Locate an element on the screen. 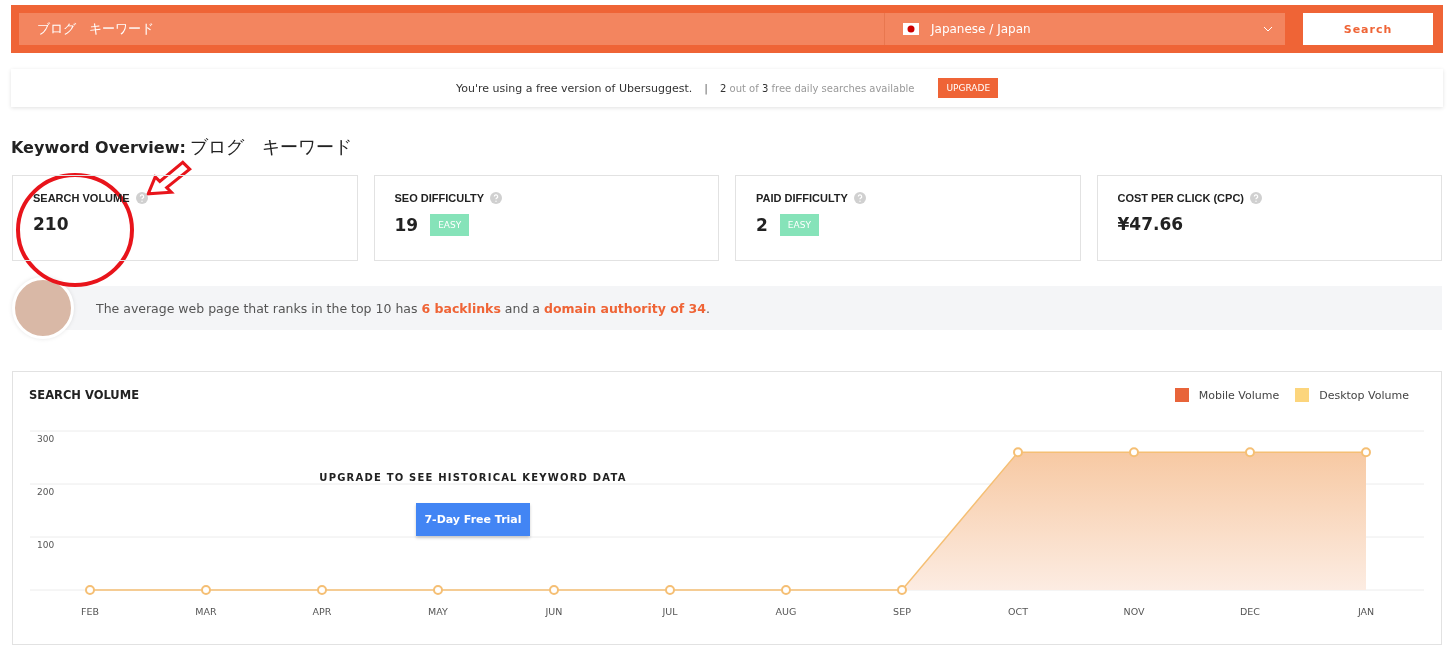 The width and height of the screenshot is (1454, 655). axis-label: MAY is located at coordinates (438, 611).